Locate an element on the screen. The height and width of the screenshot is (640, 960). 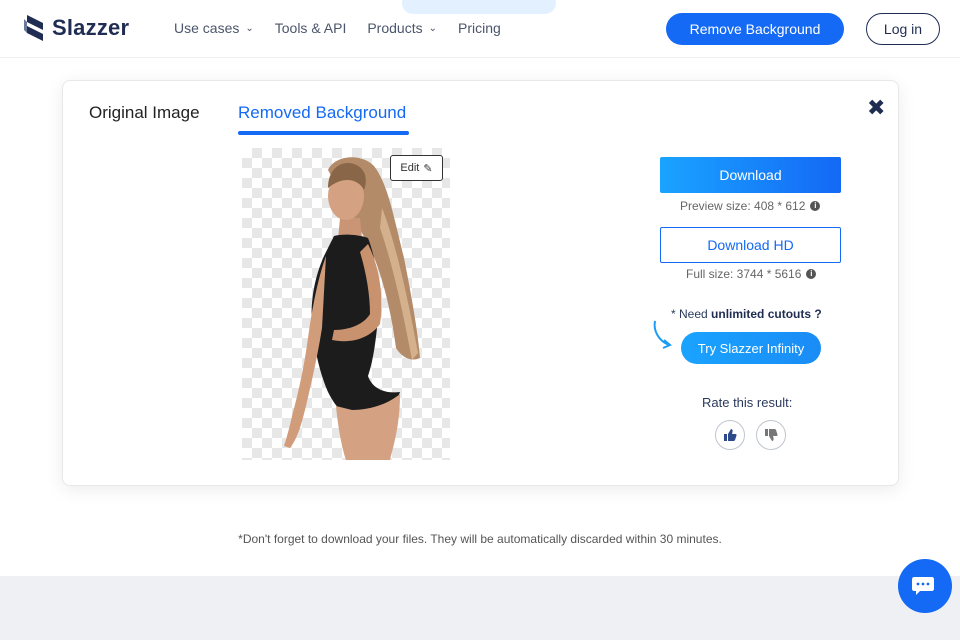
remove-background-button: Remove Background is located at coordinates (755, 29).